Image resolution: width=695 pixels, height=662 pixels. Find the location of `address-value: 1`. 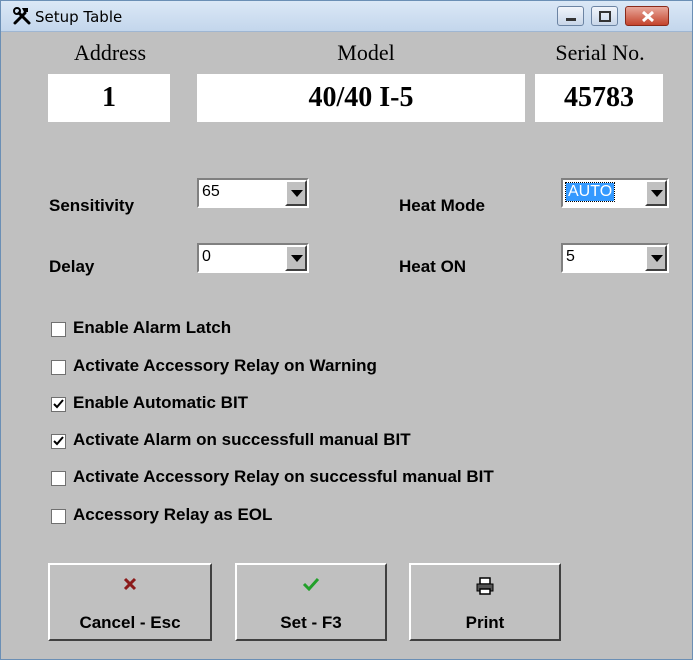

address-value: 1 is located at coordinates (109, 98).